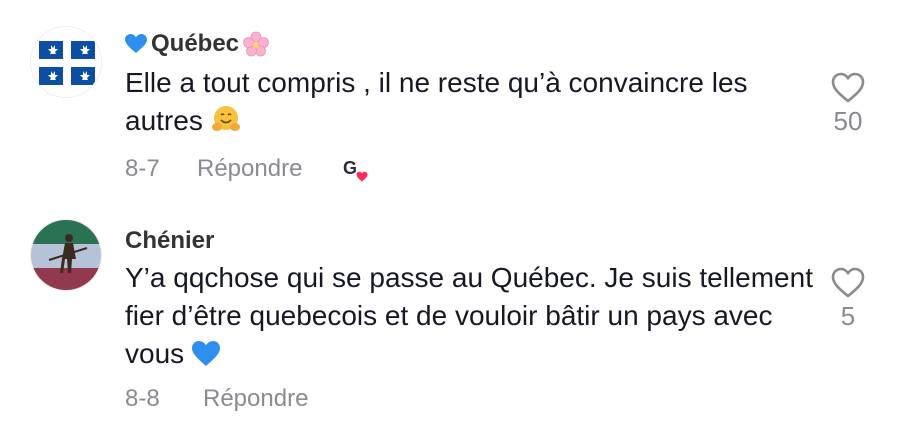 The height and width of the screenshot is (434, 908). What do you see at coordinates (225, 118) in the screenshot?
I see `hugging-face-icon` at bounding box center [225, 118].